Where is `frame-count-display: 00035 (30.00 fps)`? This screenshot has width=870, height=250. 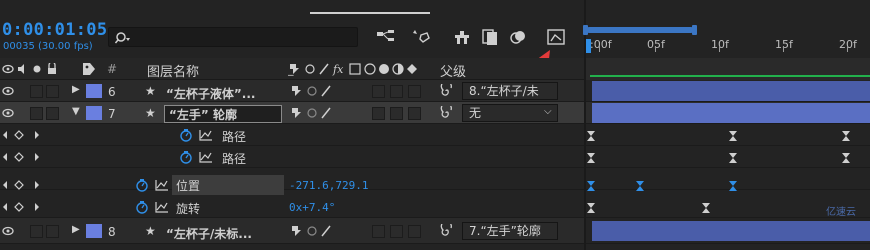 frame-count-display: 00035 (30.00 fps) is located at coordinates (48, 46).